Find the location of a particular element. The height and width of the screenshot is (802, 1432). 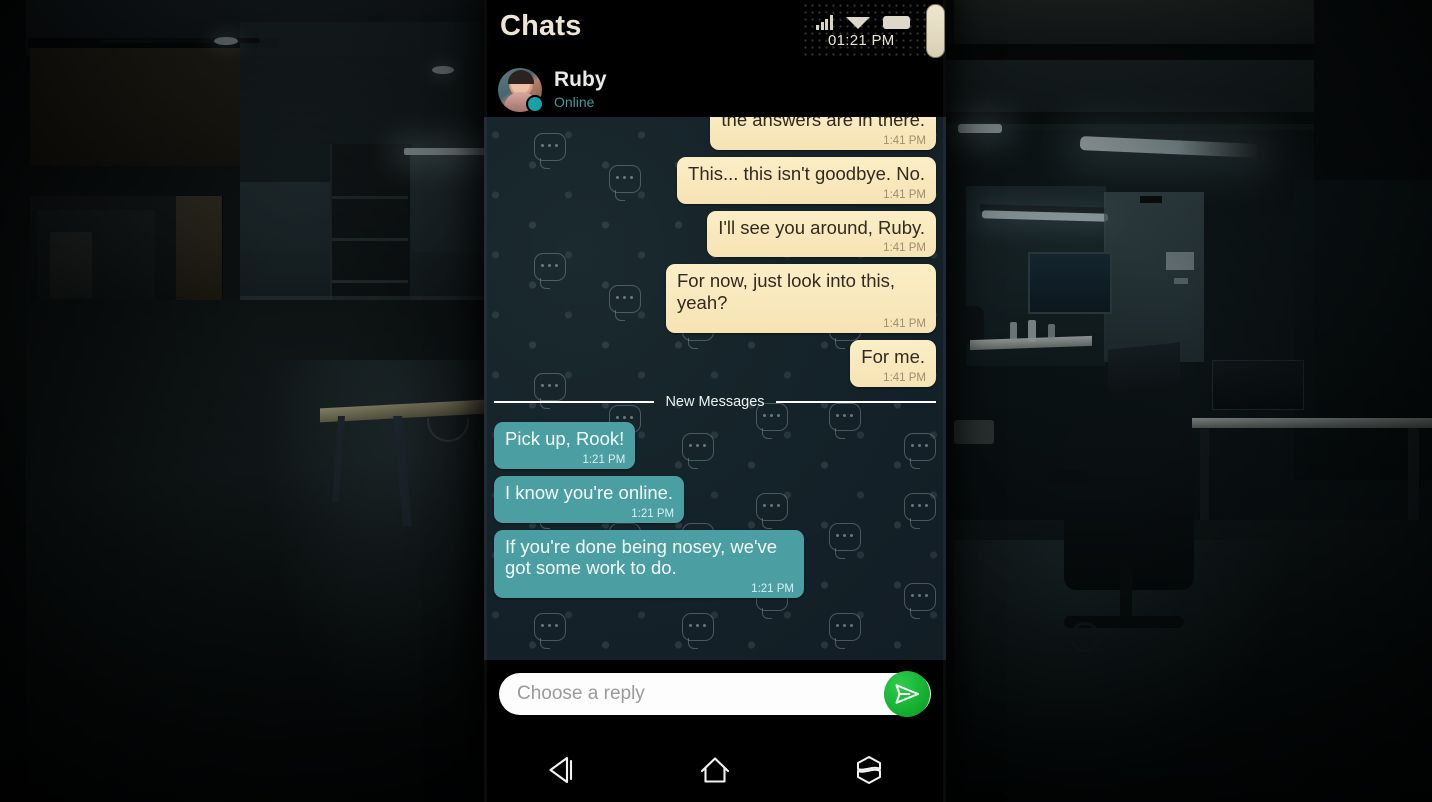

message-bubble: For me. 1:41 PM is located at coordinates (893, 363).